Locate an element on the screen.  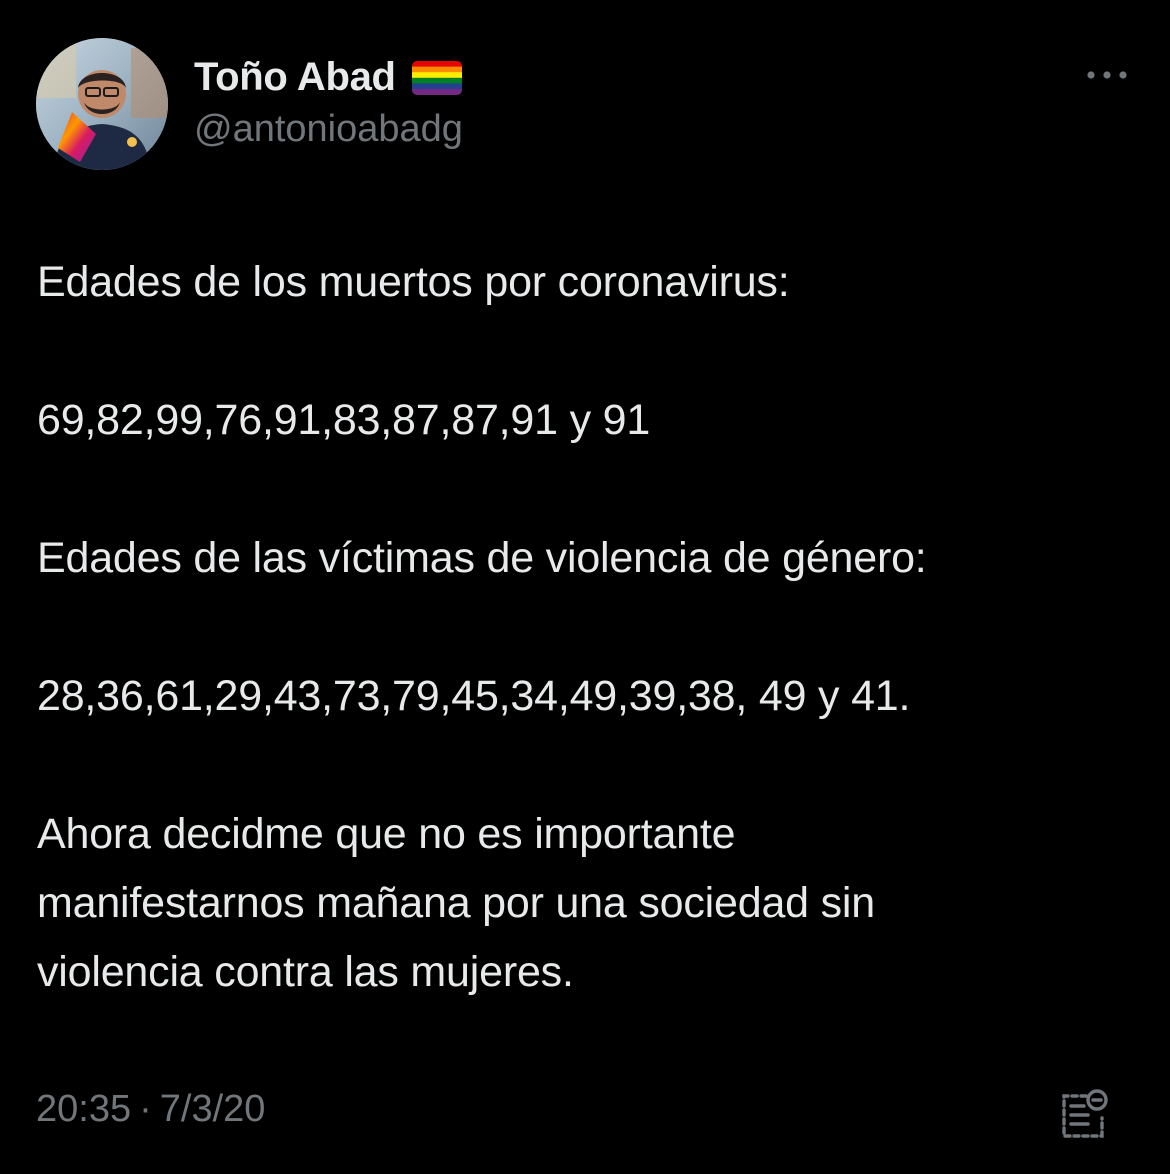
notes-icon is located at coordinates (1085, 1113).